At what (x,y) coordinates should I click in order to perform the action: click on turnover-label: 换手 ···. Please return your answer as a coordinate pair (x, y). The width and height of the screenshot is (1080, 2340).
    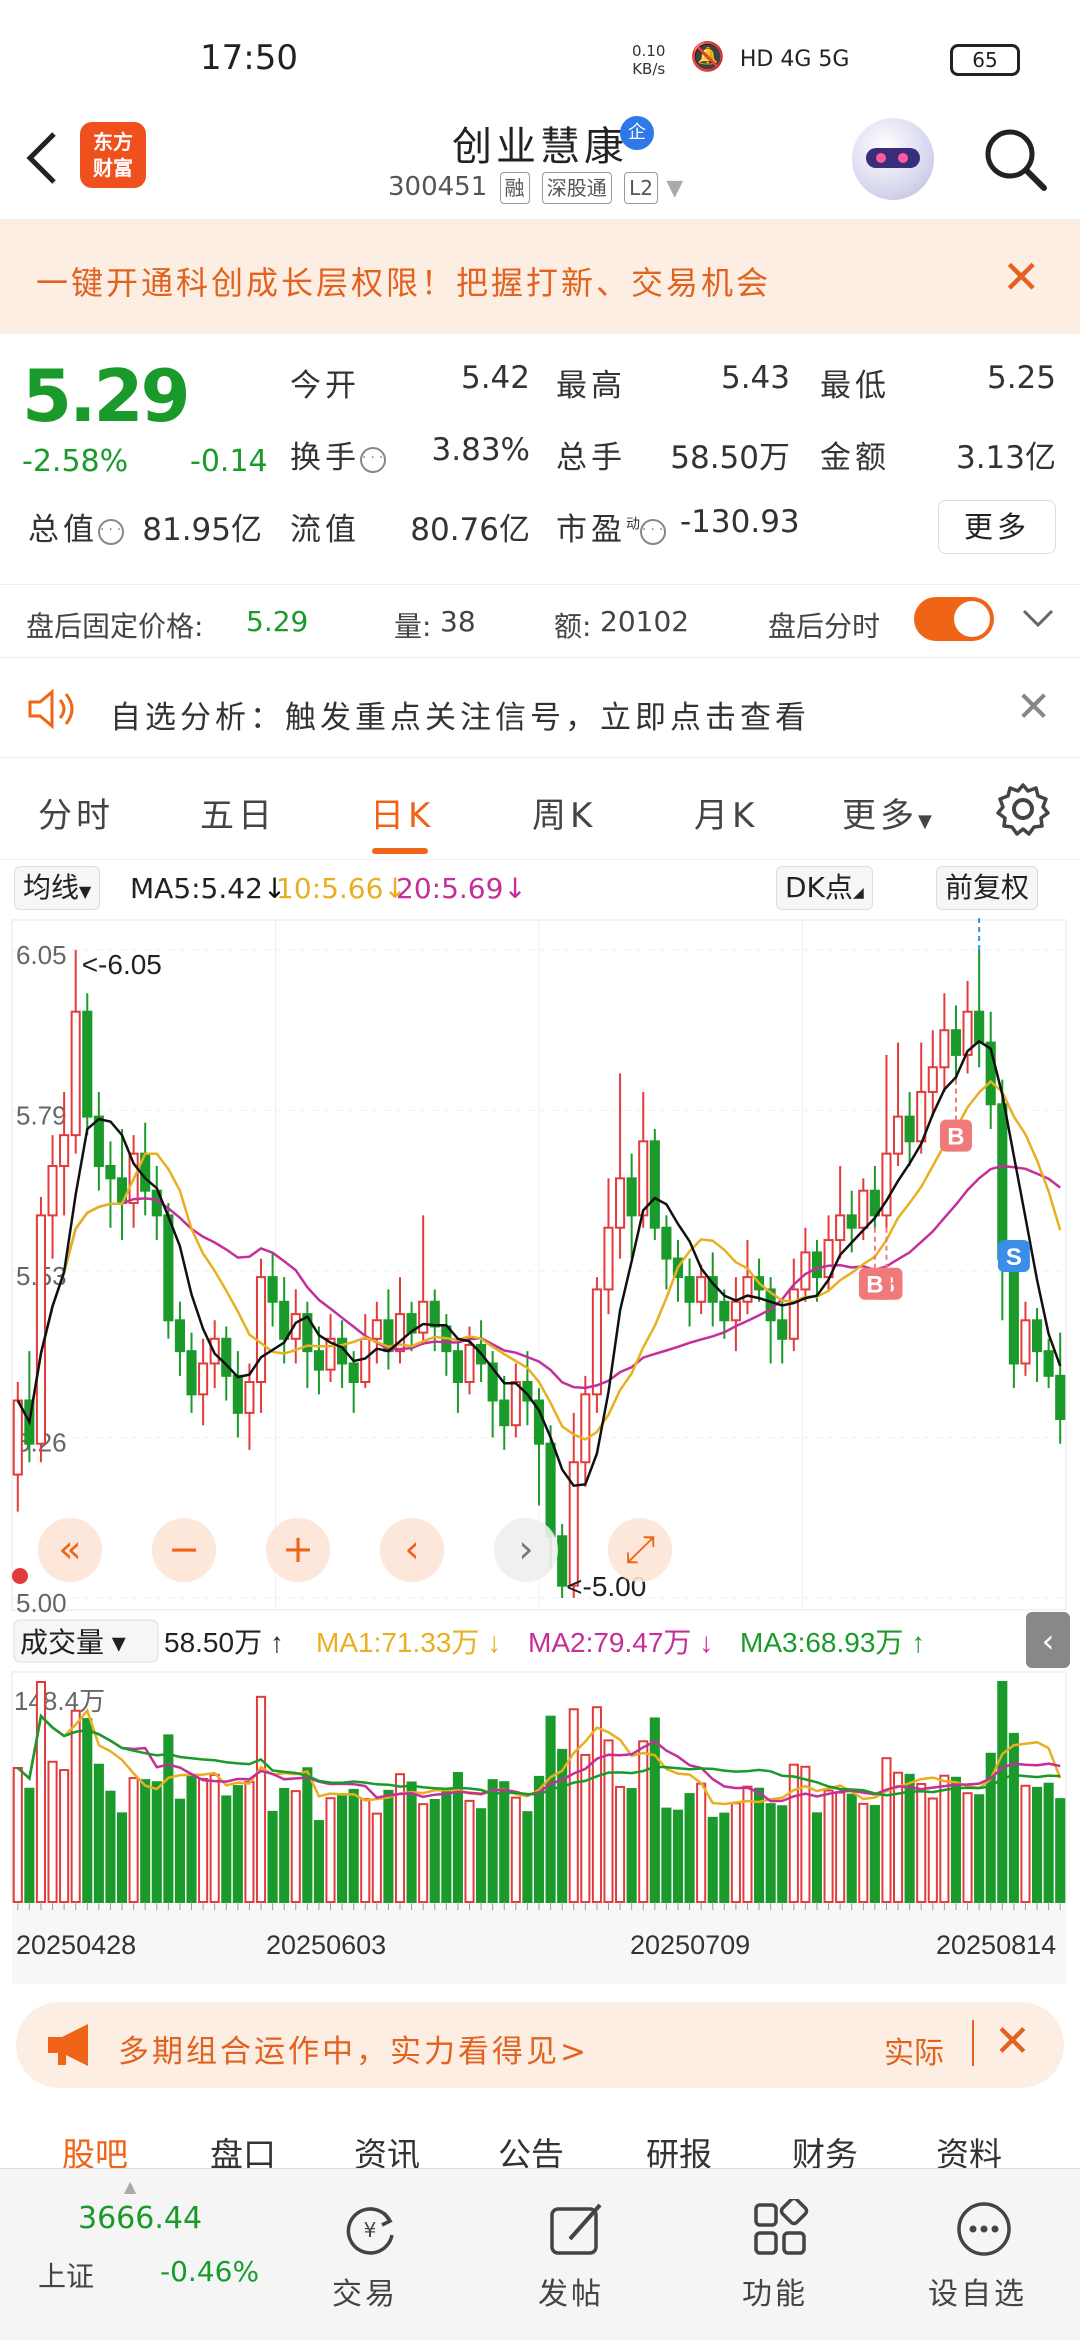
    Looking at the image, I should click on (338, 454).